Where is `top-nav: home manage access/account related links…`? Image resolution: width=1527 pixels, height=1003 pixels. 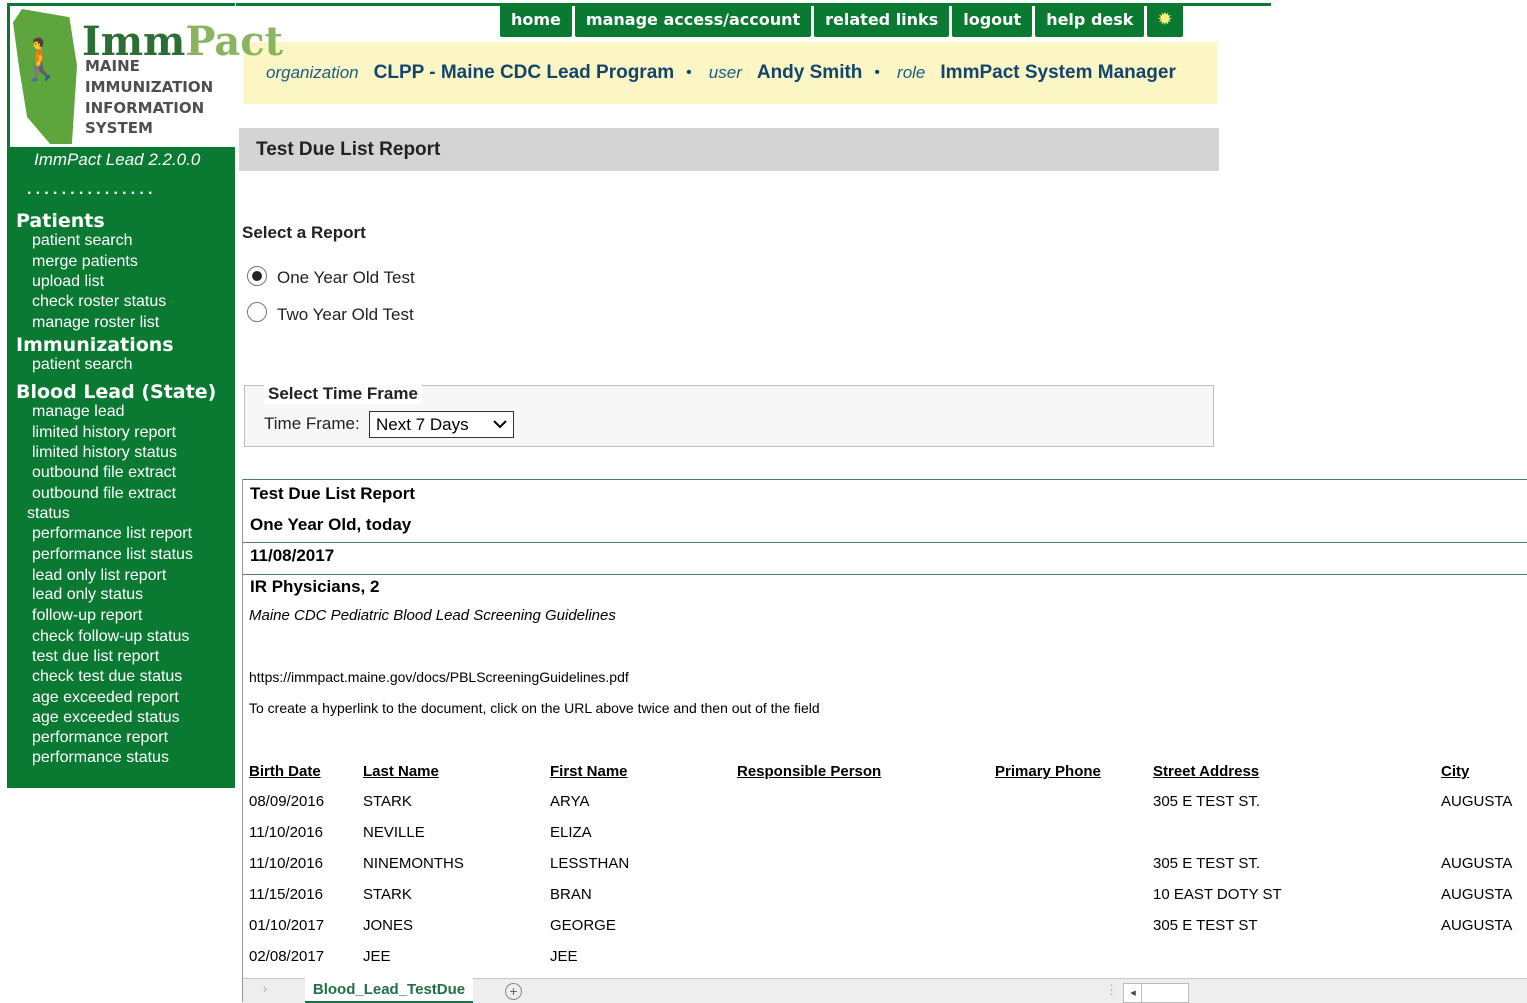
top-nav: home manage access/account related links… is located at coordinates (843, 20).